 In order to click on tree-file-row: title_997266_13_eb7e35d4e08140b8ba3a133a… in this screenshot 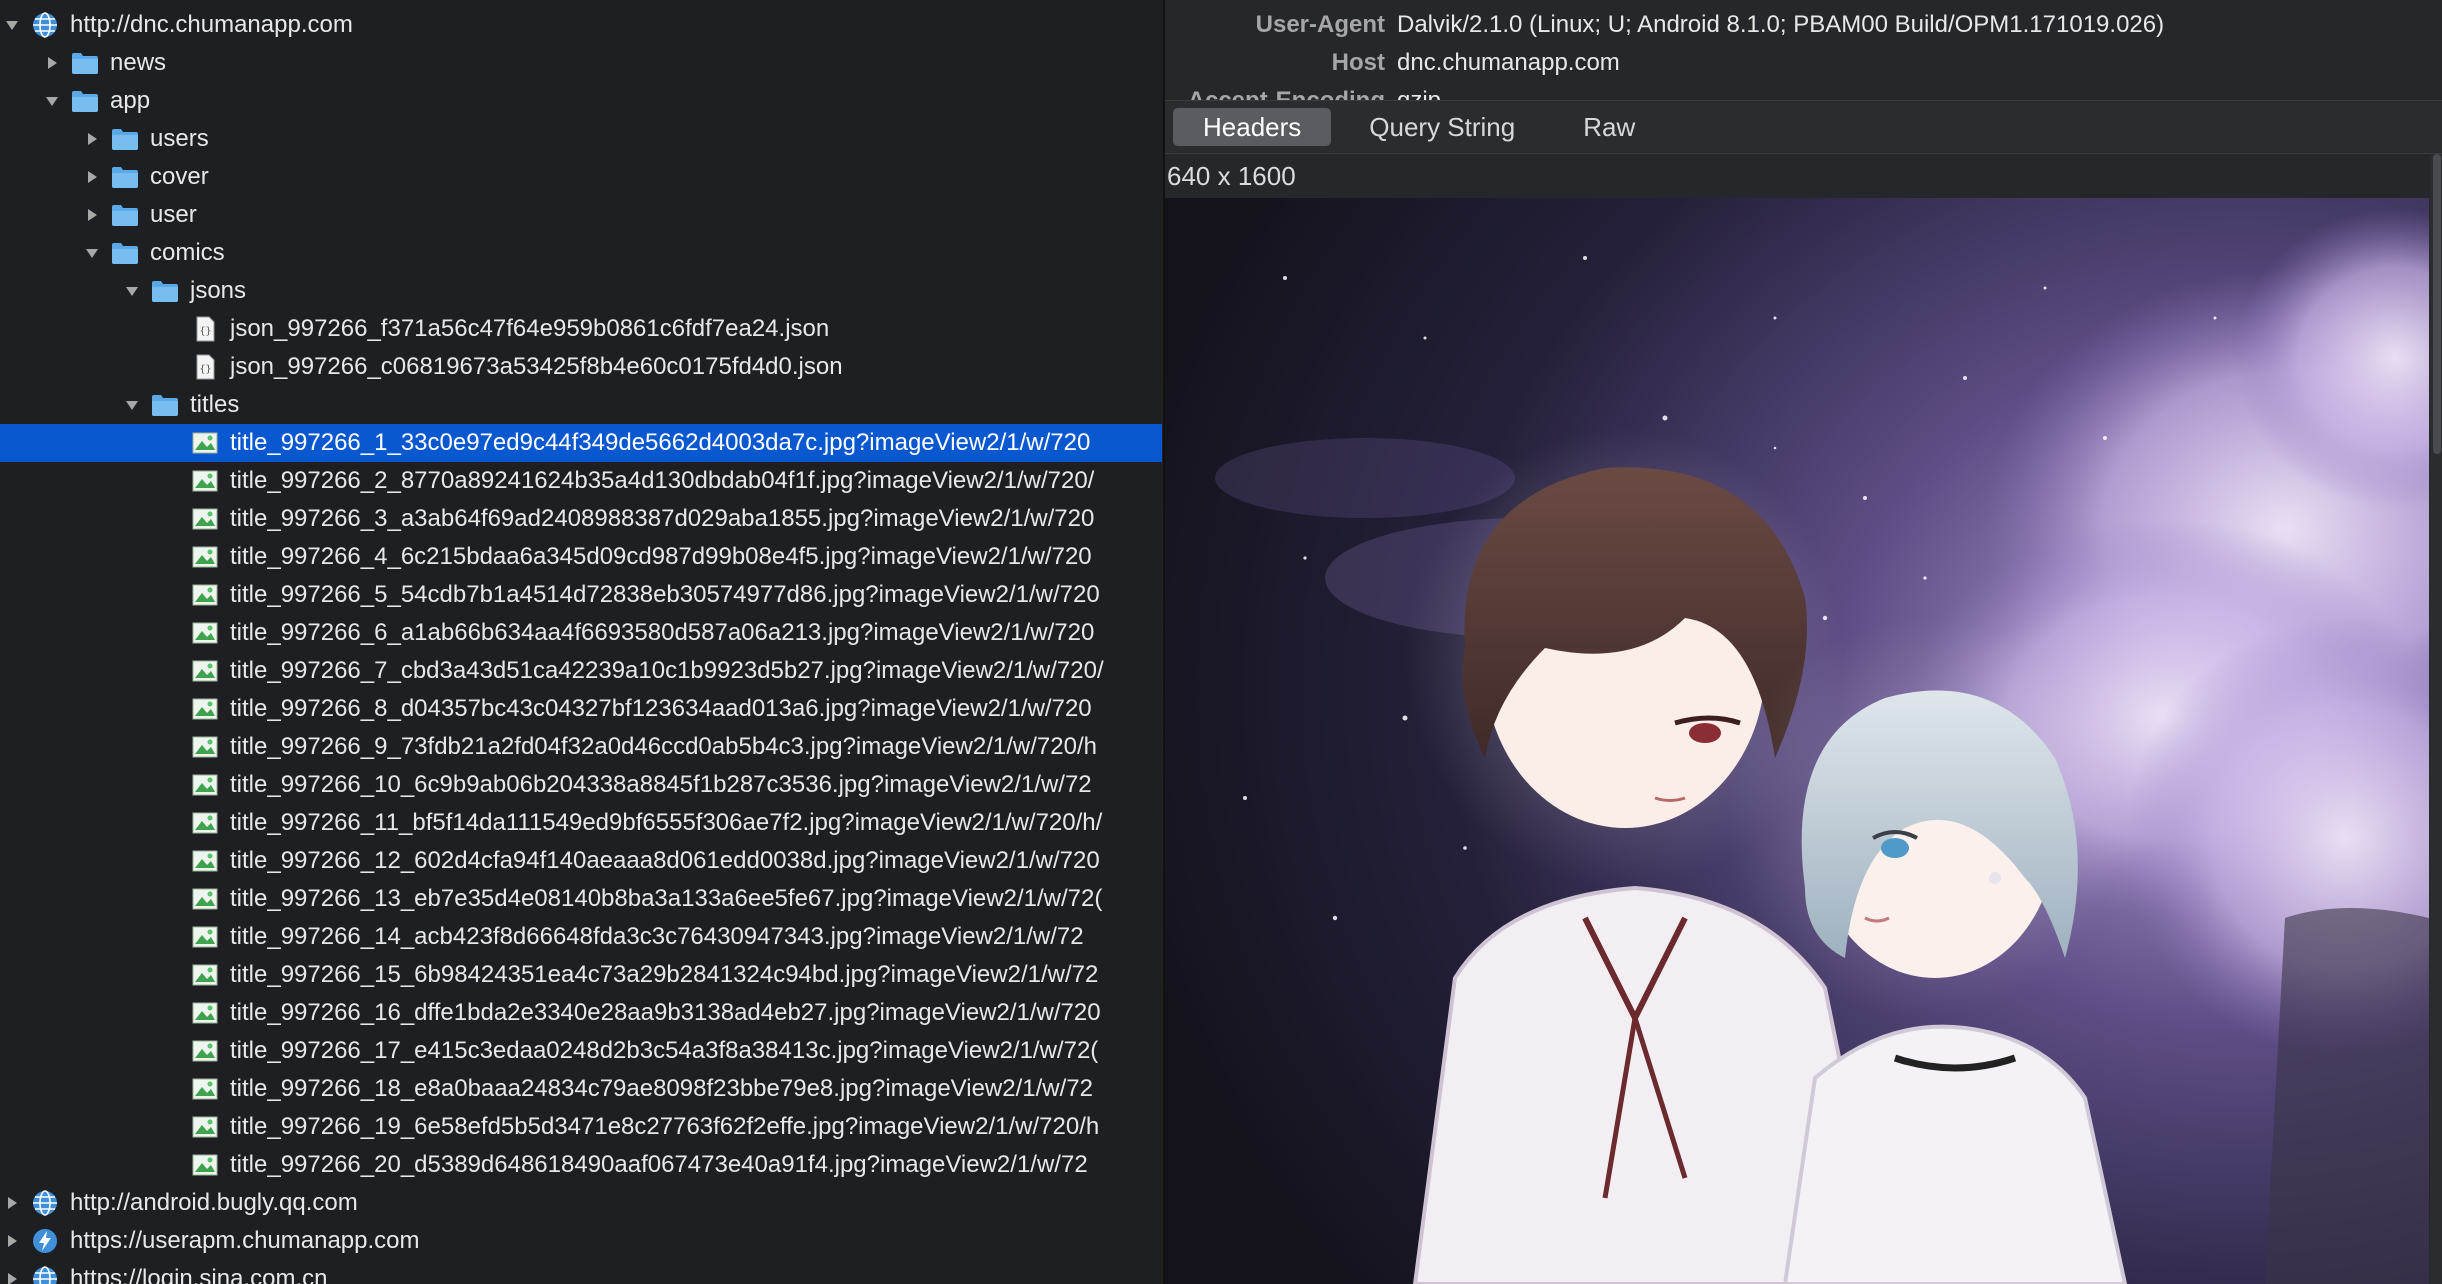, I will do `click(581, 899)`.